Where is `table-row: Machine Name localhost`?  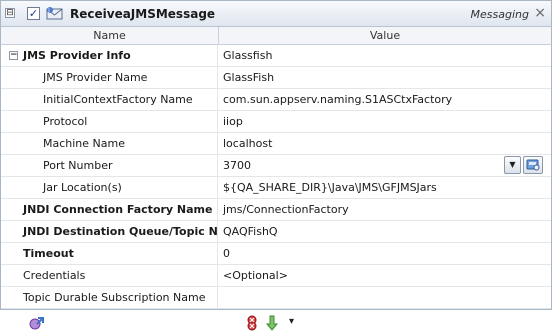
table-row: Machine Name localhost is located at coordinates (276, 144).